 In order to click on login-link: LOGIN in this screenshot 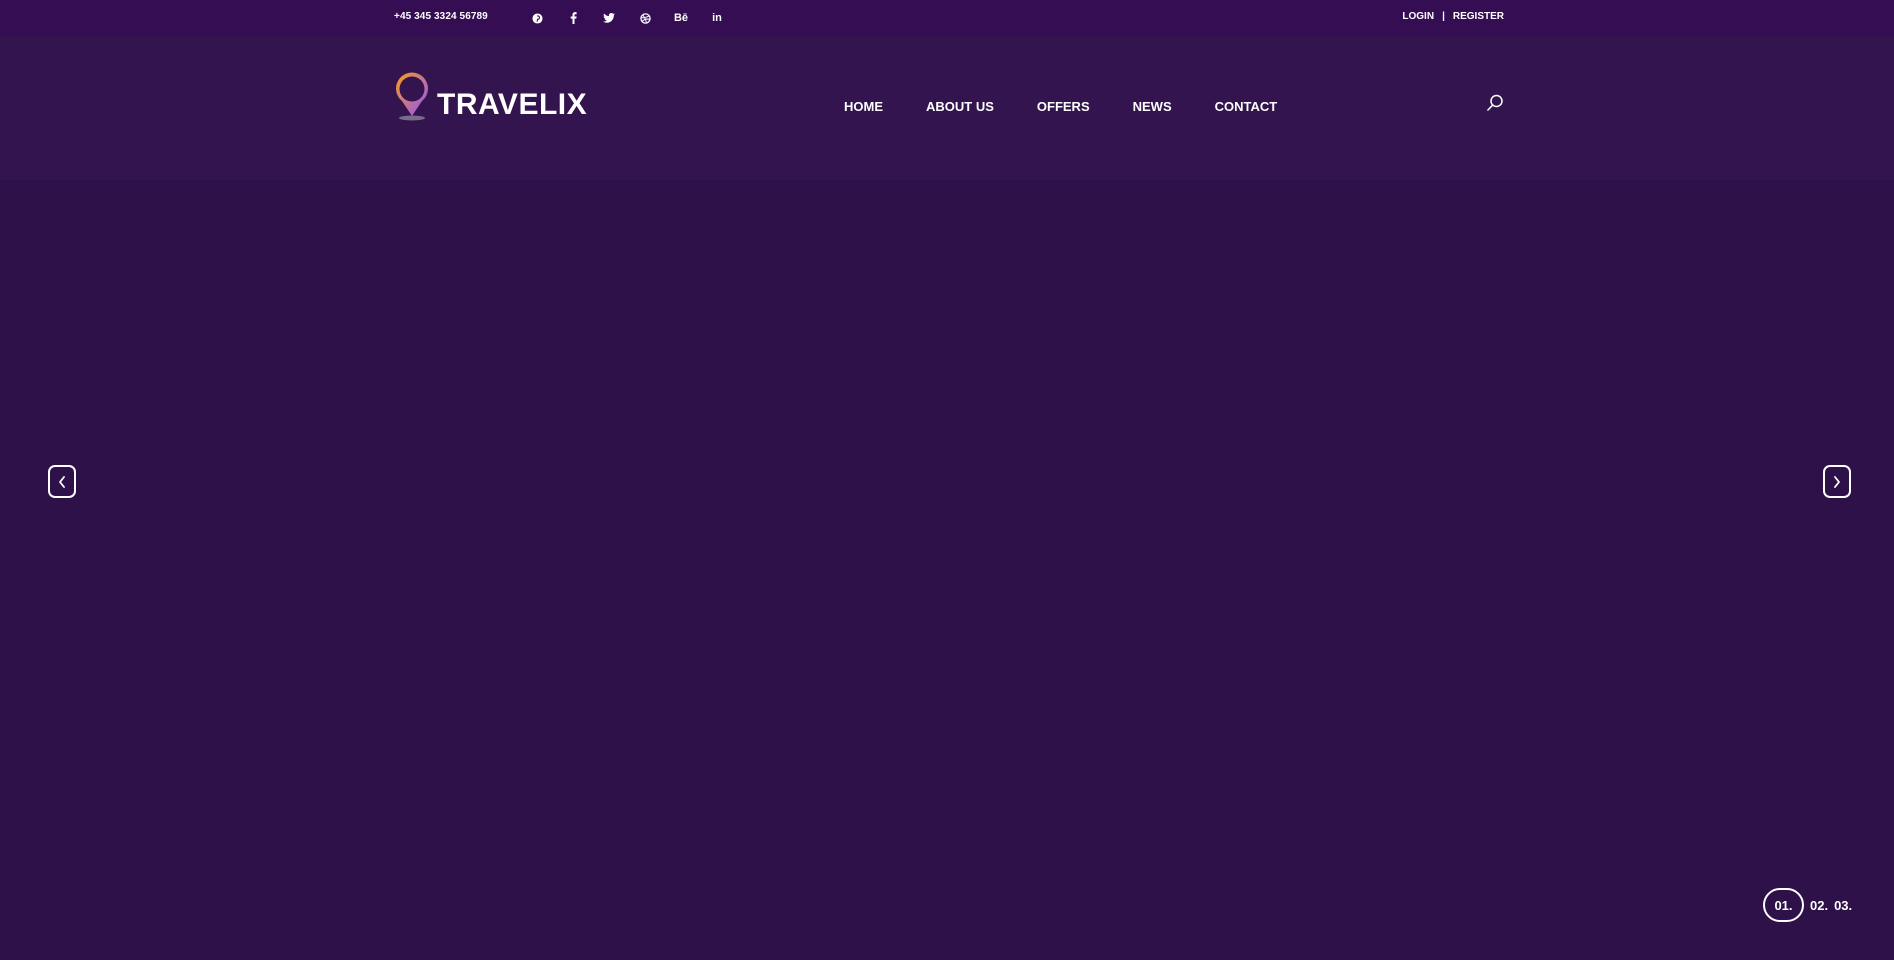, I will do `click(1418, 16)`.